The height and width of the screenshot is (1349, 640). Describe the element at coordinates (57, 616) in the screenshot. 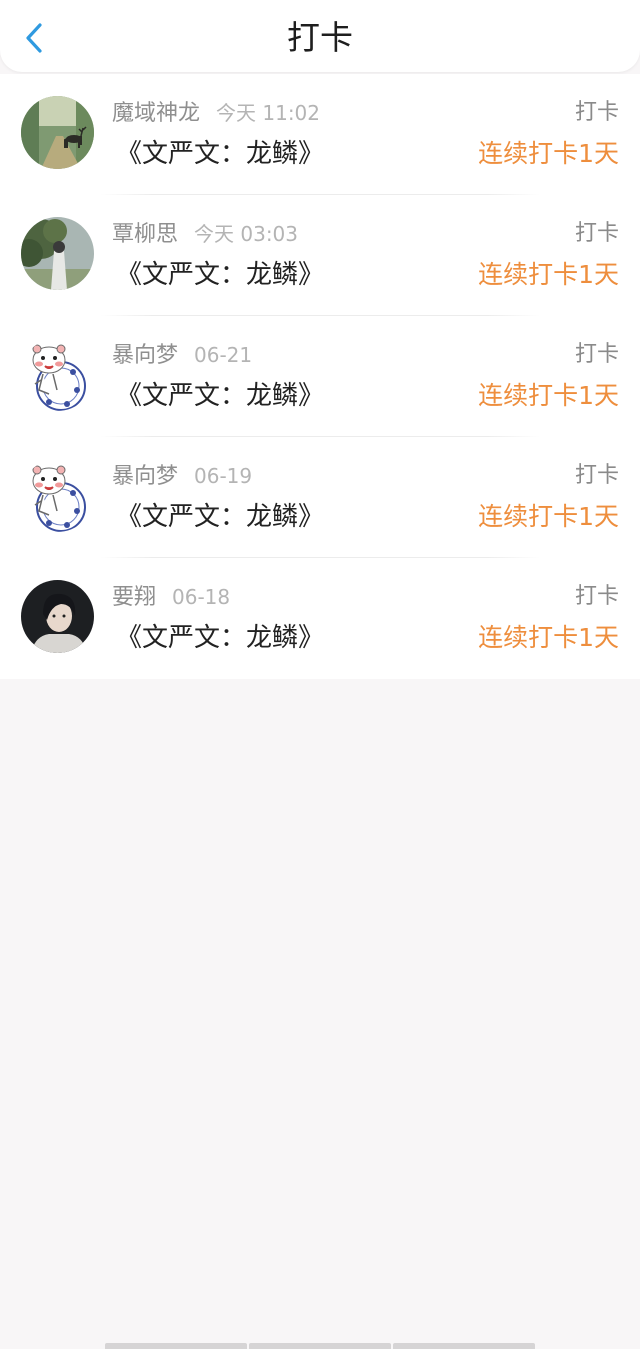

I see `portrait-avatar` at that location.